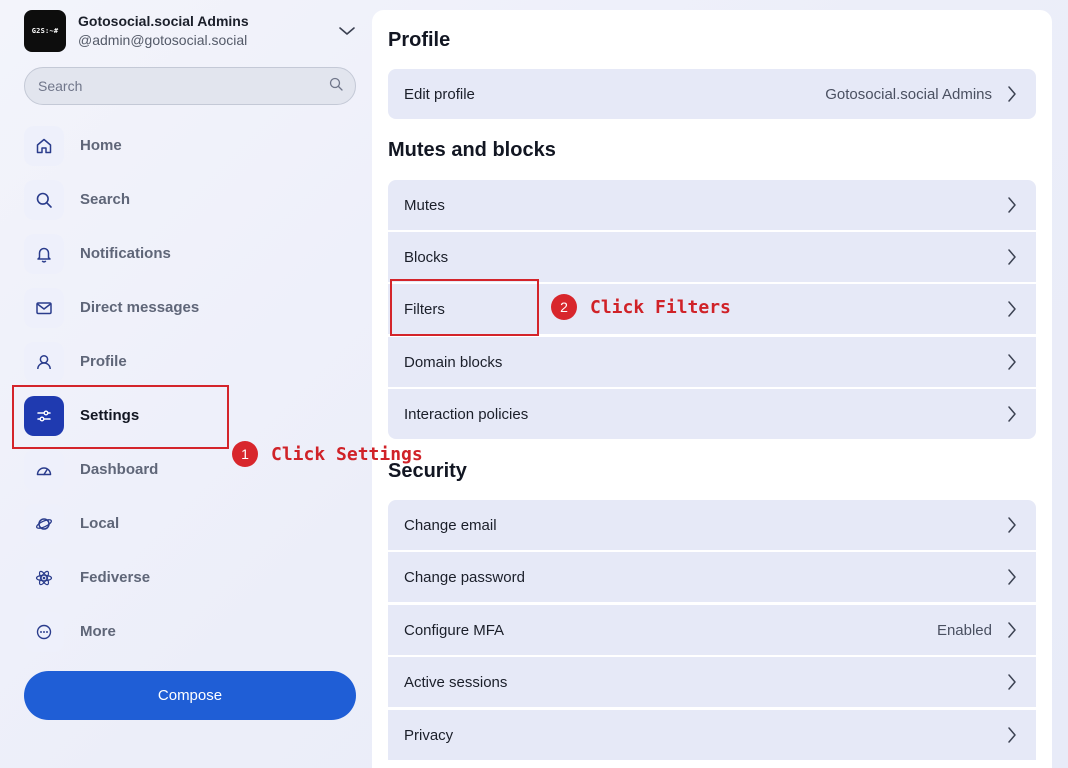 This screenshot has width=1068, height=768. I want to click on annotation-step-2: 2 Click Filters, so click(641, 307).